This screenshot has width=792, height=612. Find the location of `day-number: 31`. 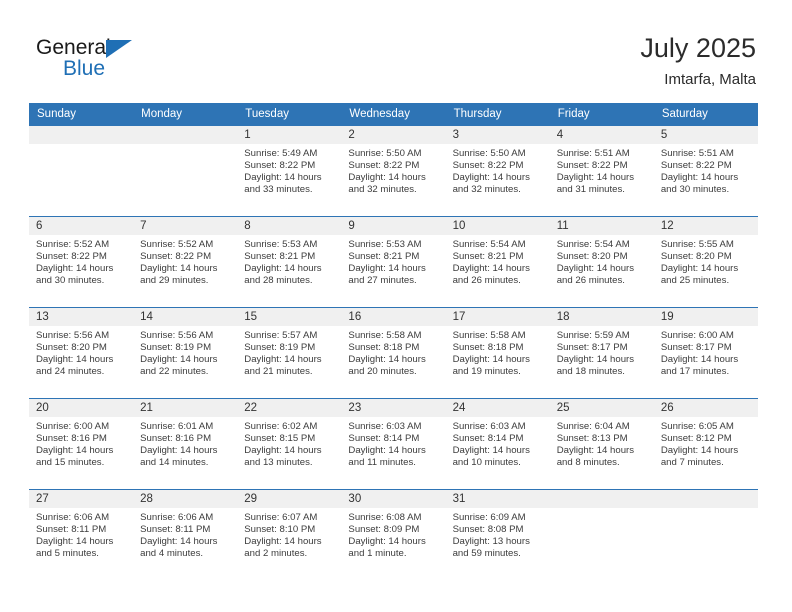

day-number: 31 is located at coordinates (497, 499).